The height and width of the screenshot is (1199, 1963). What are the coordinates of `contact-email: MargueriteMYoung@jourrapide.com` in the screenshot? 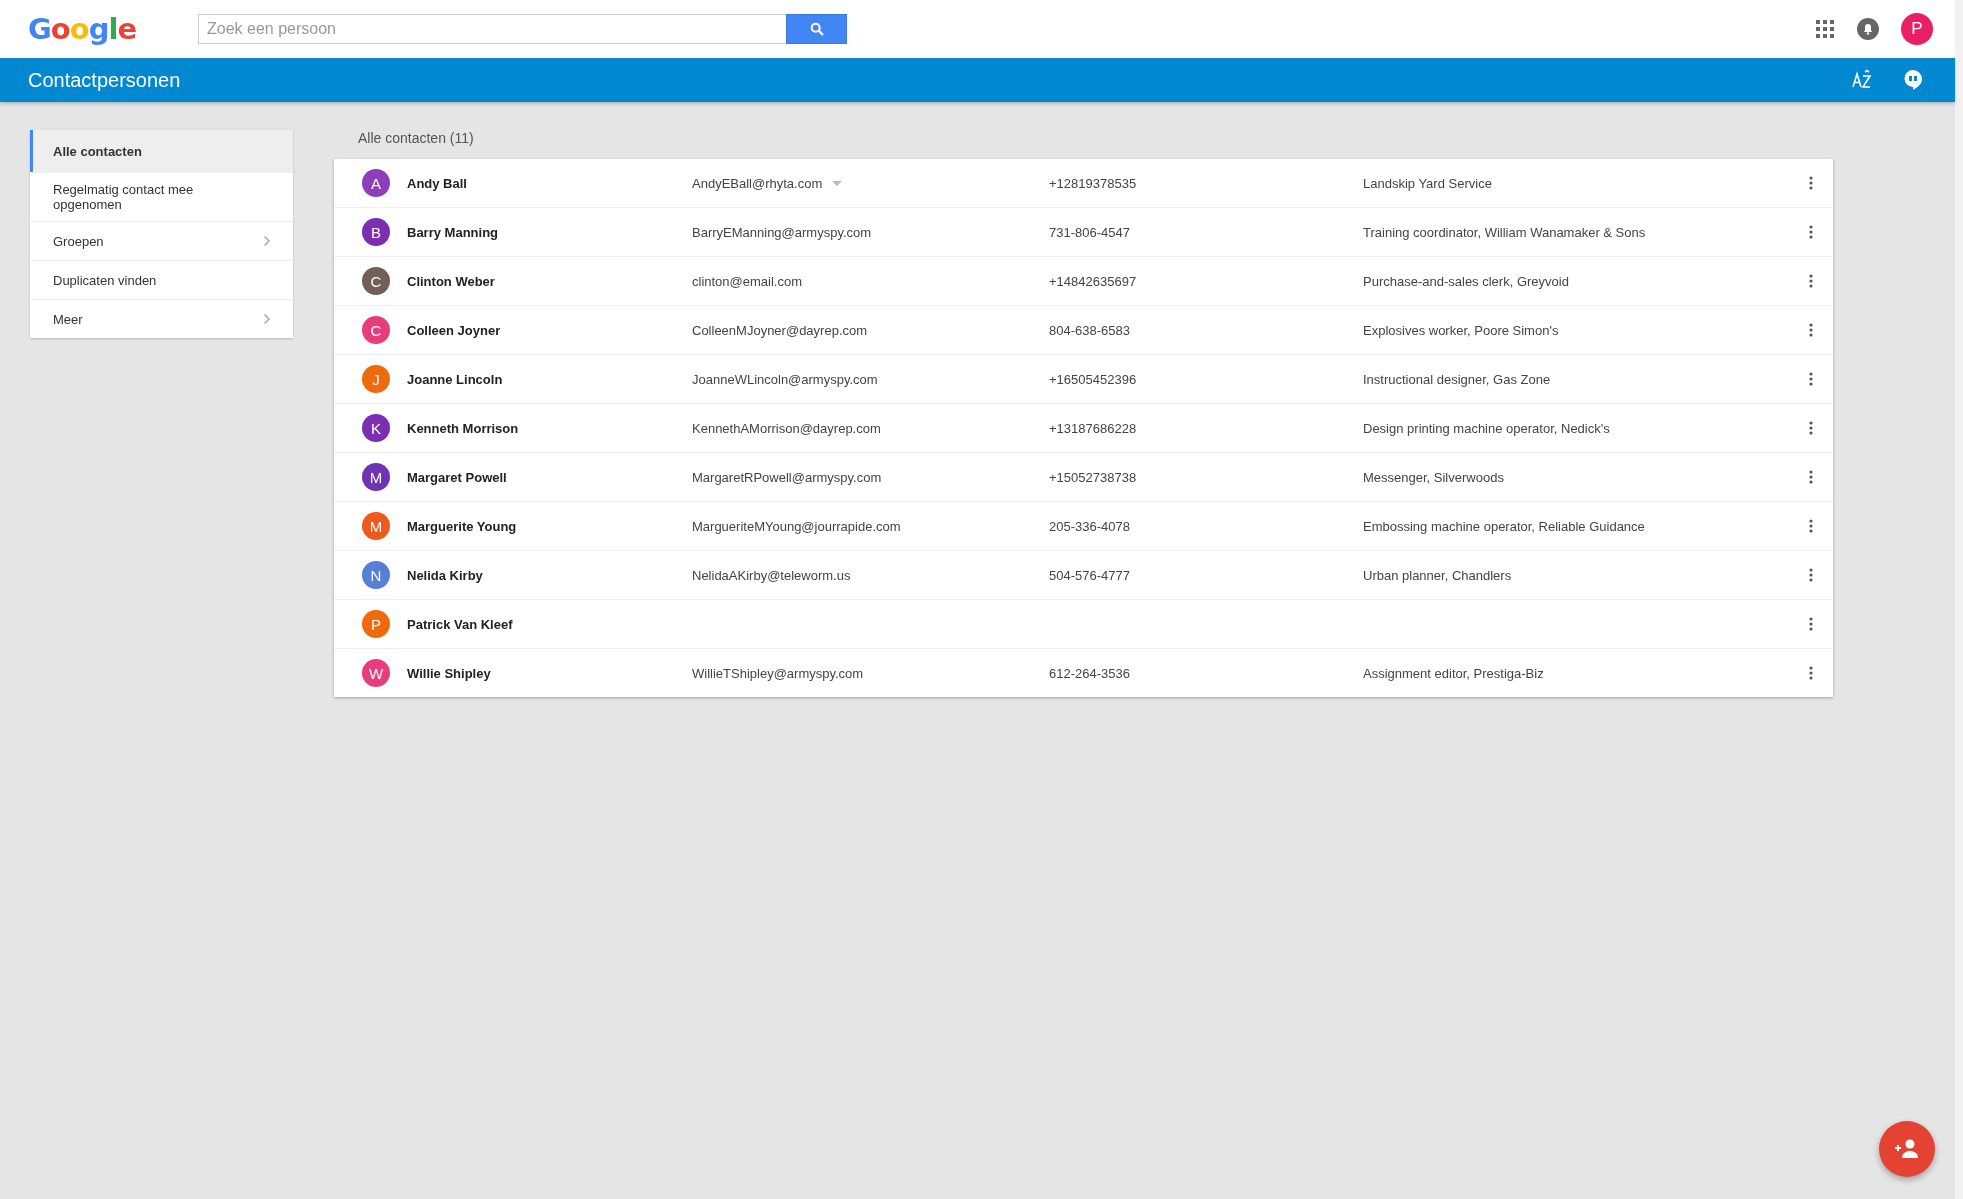 It's located at (796, 526).